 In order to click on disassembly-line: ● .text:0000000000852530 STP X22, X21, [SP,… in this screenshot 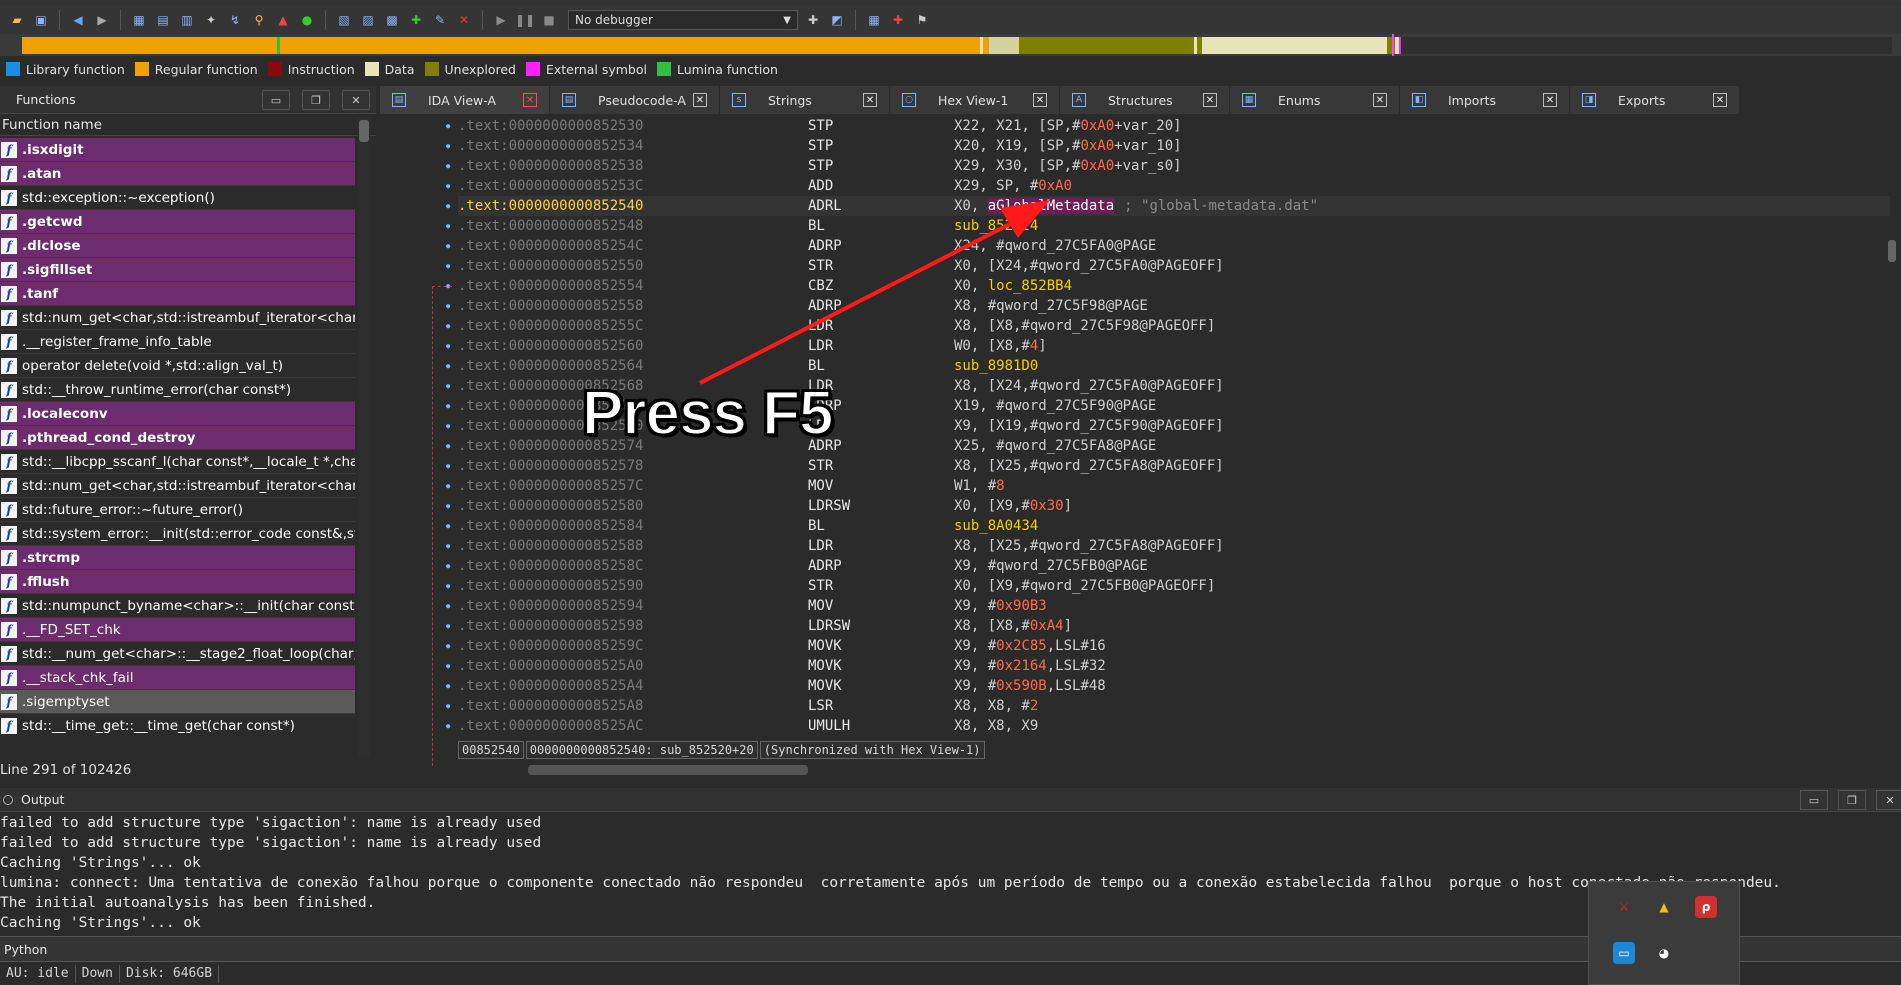, I will do `click(1168, 126)`.